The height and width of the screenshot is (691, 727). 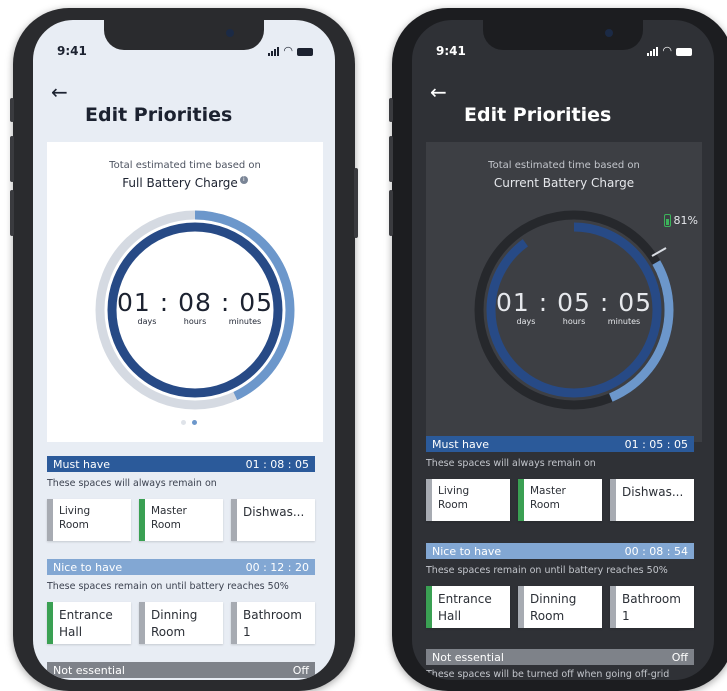 I want to click on info-icon: i, so click(x=243, y=180).